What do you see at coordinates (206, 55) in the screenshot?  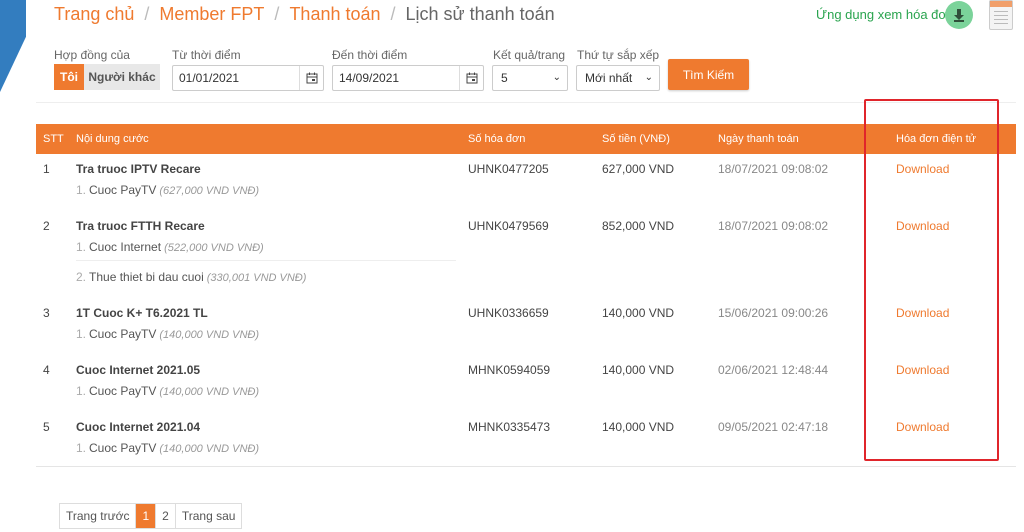 I see `from-date-label: Từ thời điểm` at bounding box center [206, 55].